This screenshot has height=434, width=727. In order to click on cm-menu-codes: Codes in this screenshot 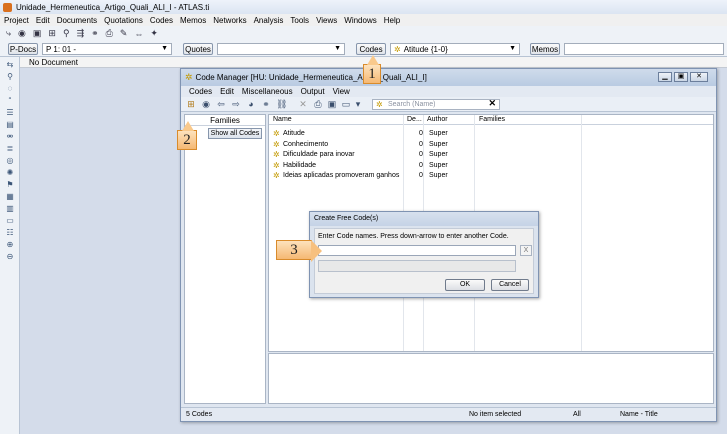, I will do `click(200, 91)`.